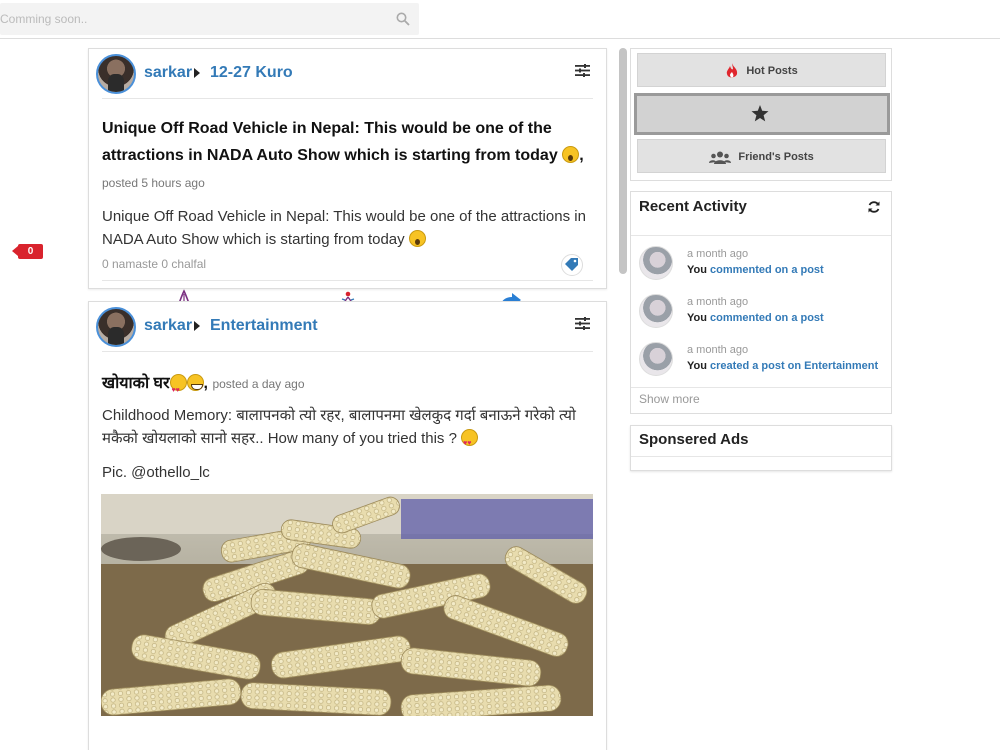 This screenshot has height=750, width=1000. Describe the element at coordinates (761, 400) in the screenshot. I see `show-more-link: Show more` at that location.